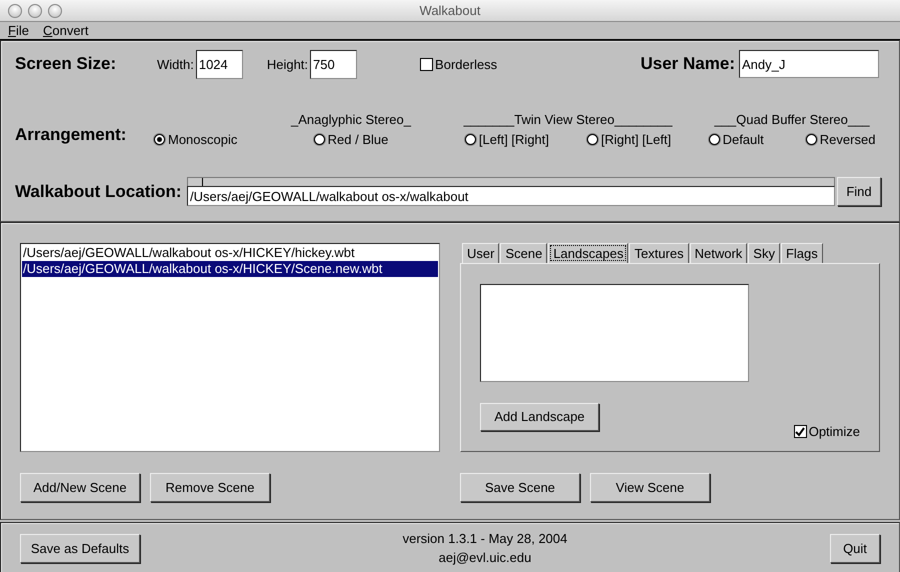 This screenshot has height=572, width=900. I want to click on tab: Sky, so click(764, 253).